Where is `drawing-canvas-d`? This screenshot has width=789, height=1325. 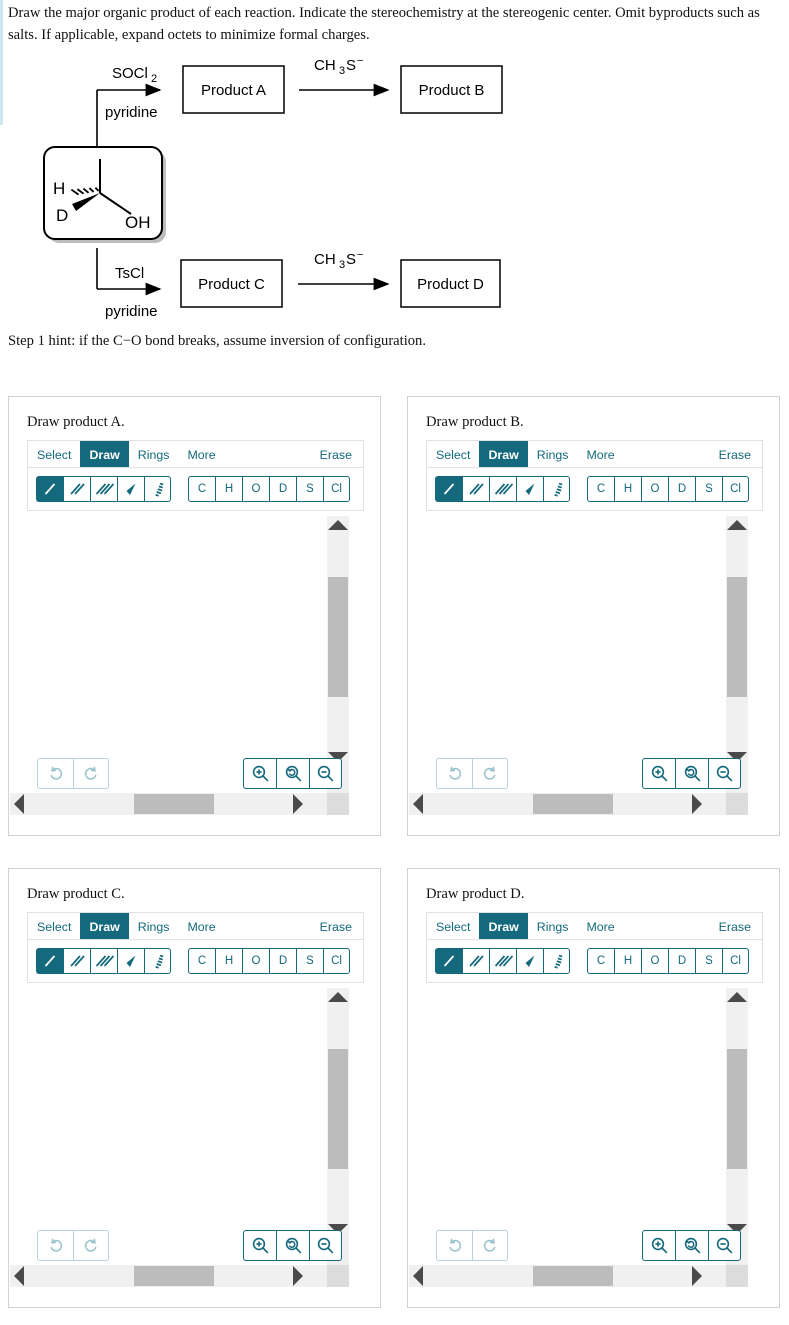
drawing-canvas-d is located at coordinates (567, 1126).